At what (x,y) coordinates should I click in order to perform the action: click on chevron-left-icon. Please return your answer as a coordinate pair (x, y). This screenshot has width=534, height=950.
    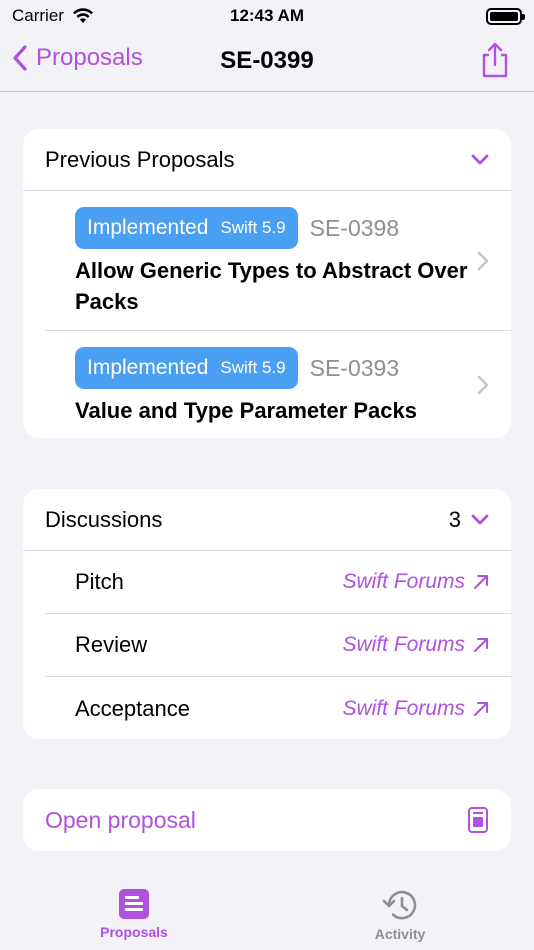
    Looking at the image, I should click on (20, 58).